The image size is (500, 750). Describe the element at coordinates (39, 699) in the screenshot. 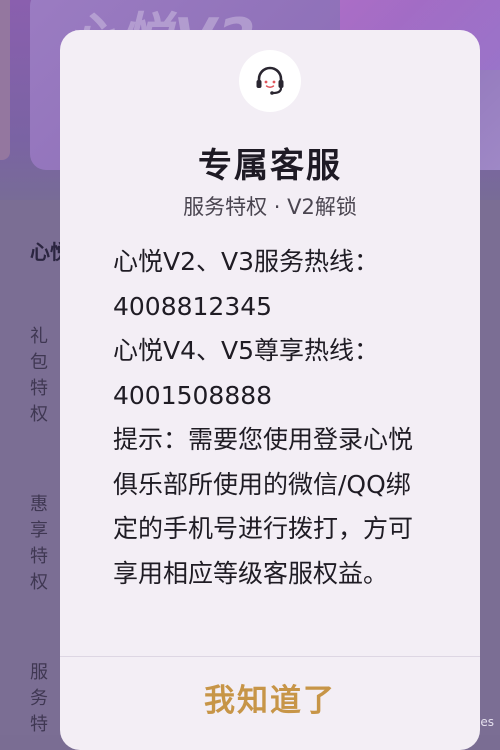

I see `side-label-service: 服务特` at that location.